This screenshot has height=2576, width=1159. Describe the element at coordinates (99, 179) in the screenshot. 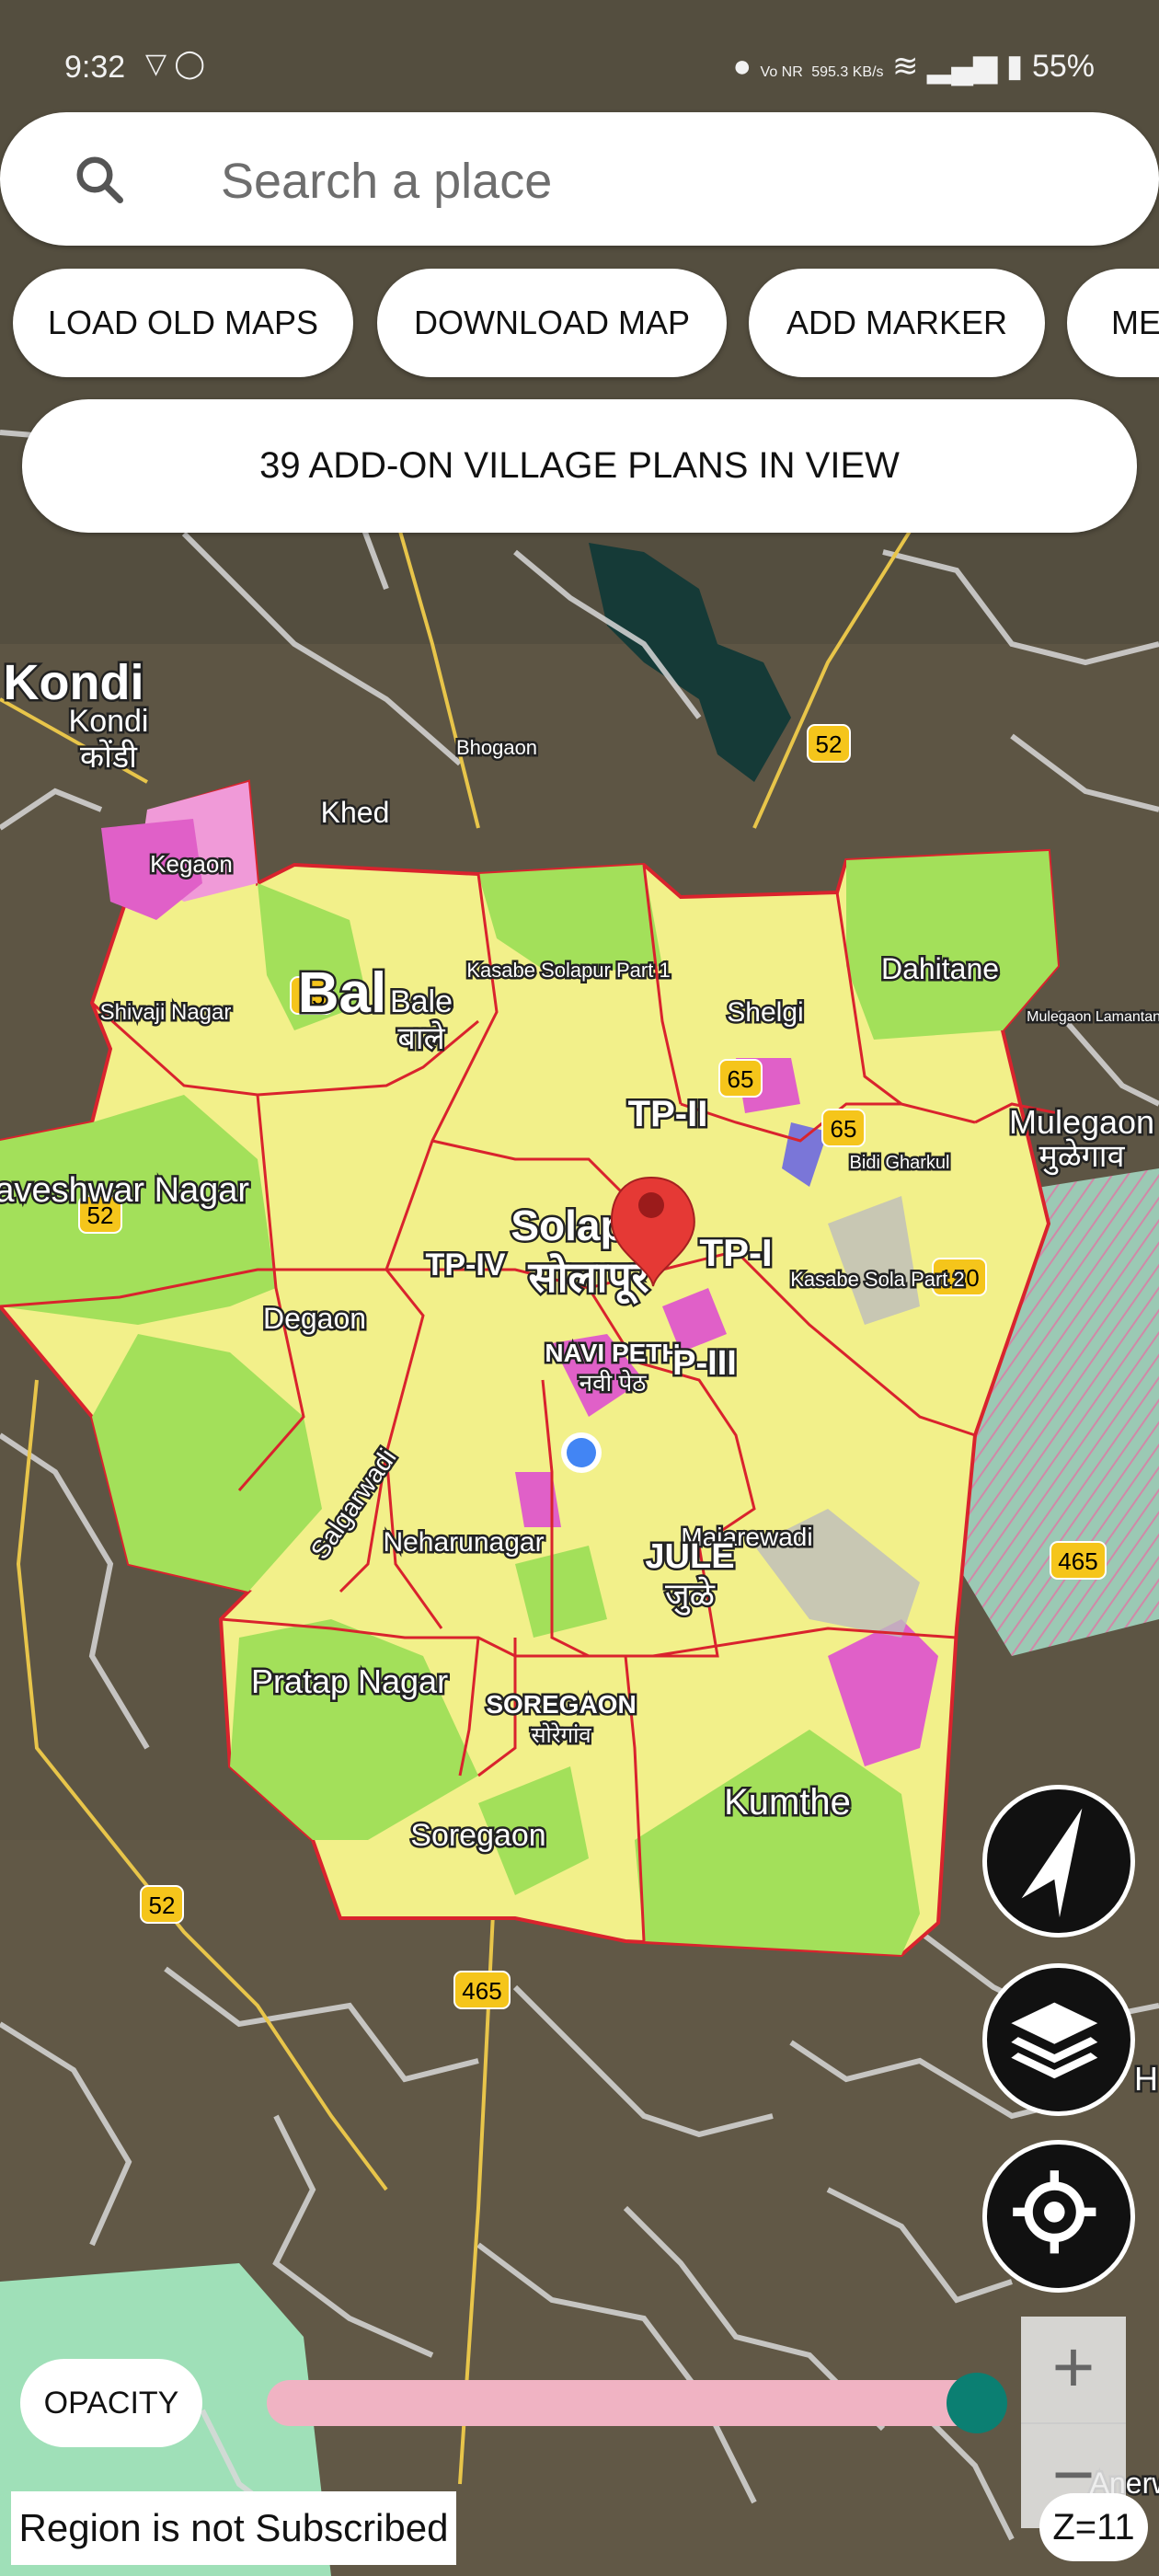

I see `search-icon` at that location.